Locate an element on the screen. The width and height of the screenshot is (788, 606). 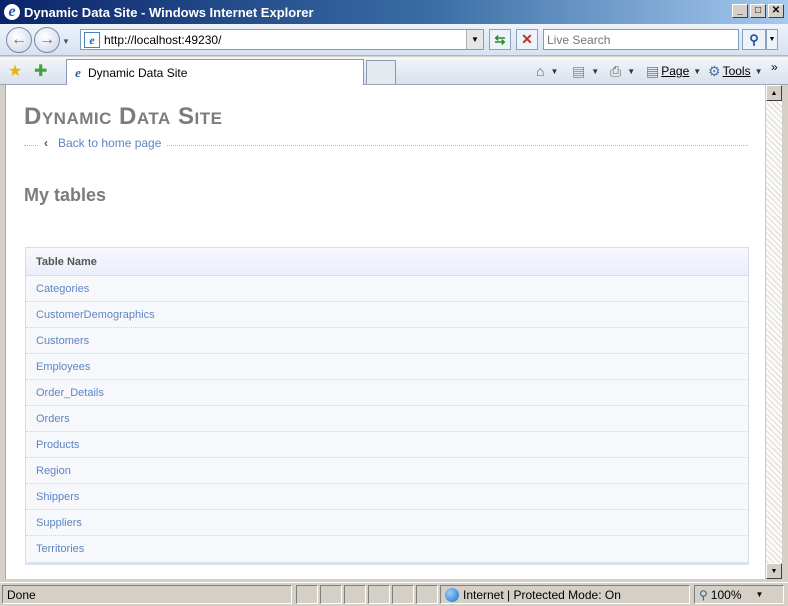
gear-icon: ⚙ is located at coordinates (714, 70).